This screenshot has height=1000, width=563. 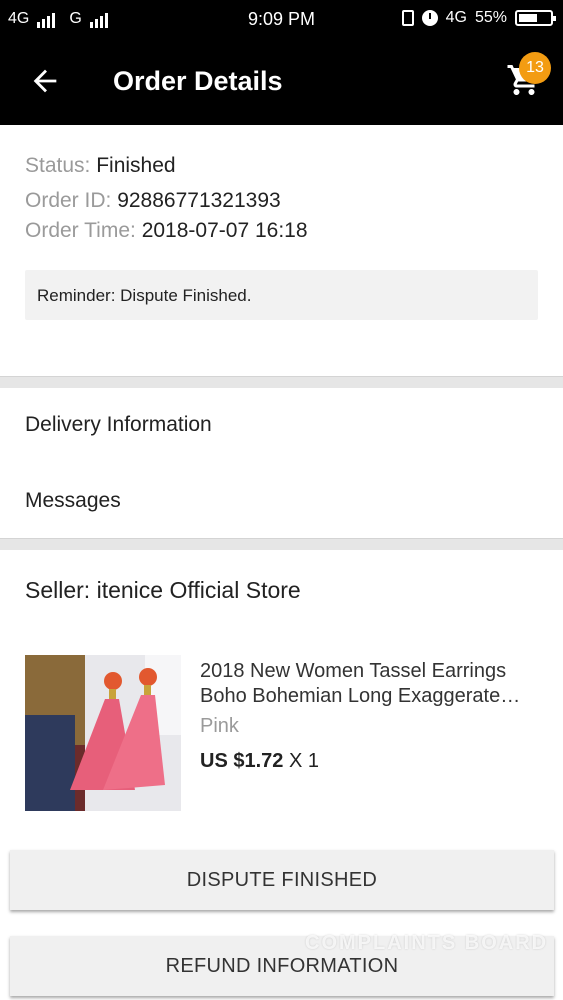 I want to click on order-id: Order ID: 92886771321393, so click(x=153, y=201).